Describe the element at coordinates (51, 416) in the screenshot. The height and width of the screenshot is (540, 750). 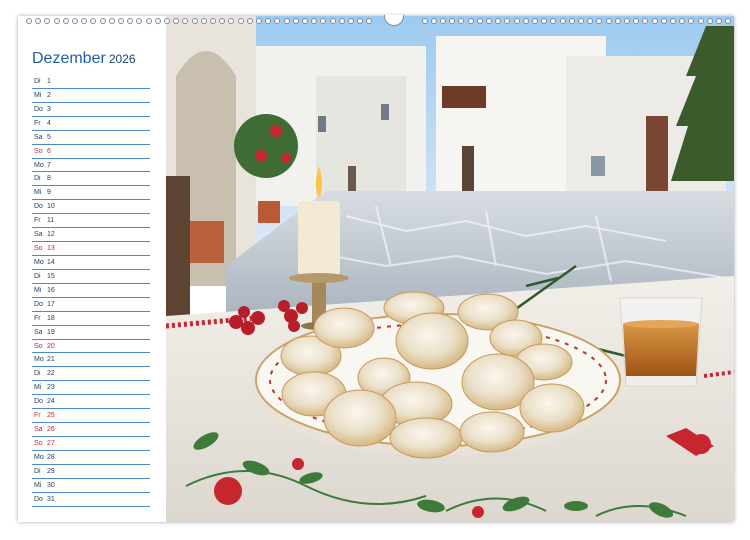
I see `day-number: 25` at that location.